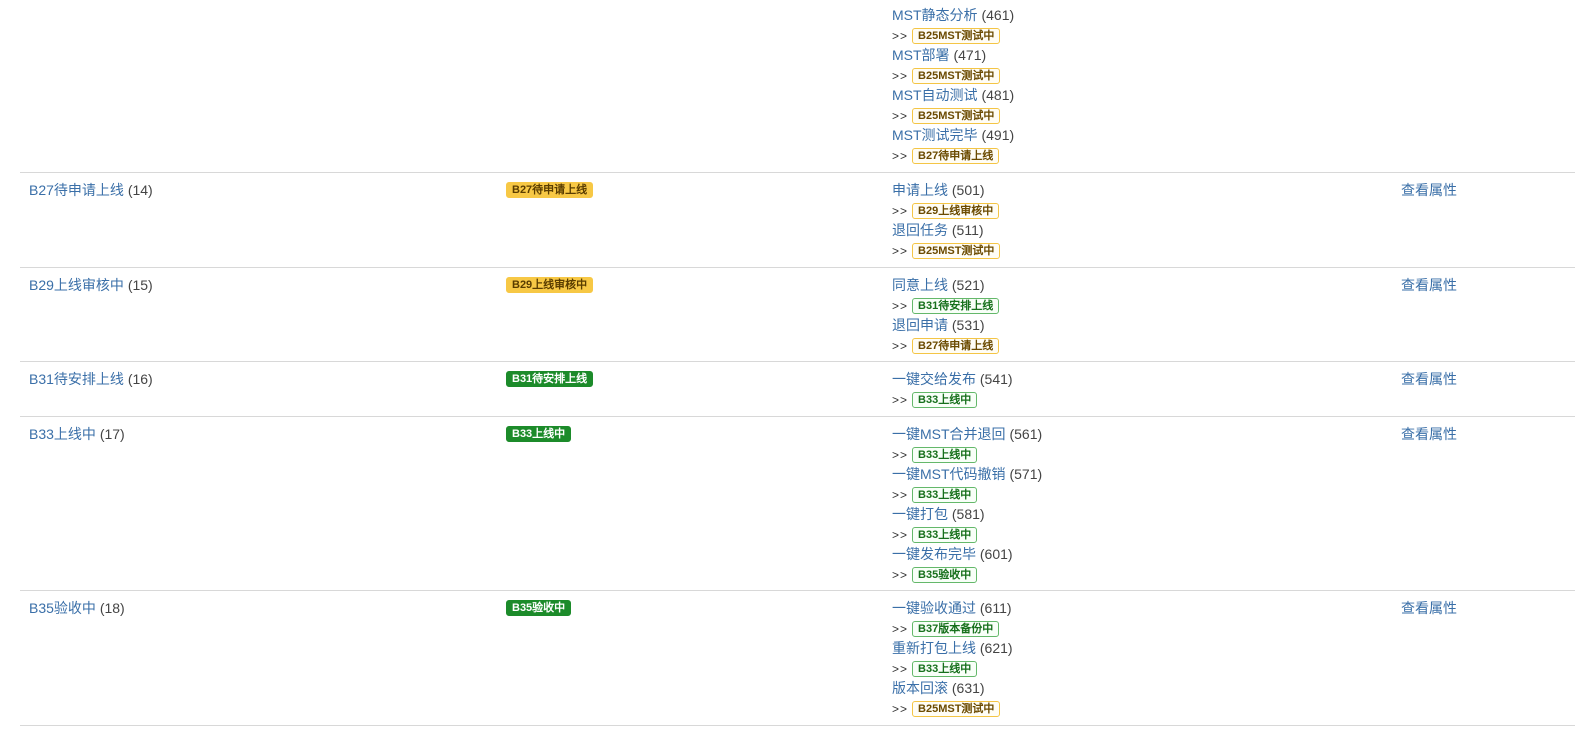 This screenshot has height=732, width=1575. What do you see at coordinates (956, 211) in the screenshot?
I see `target-state-badge: B29上线审核中` at bounding box center [956, 211].